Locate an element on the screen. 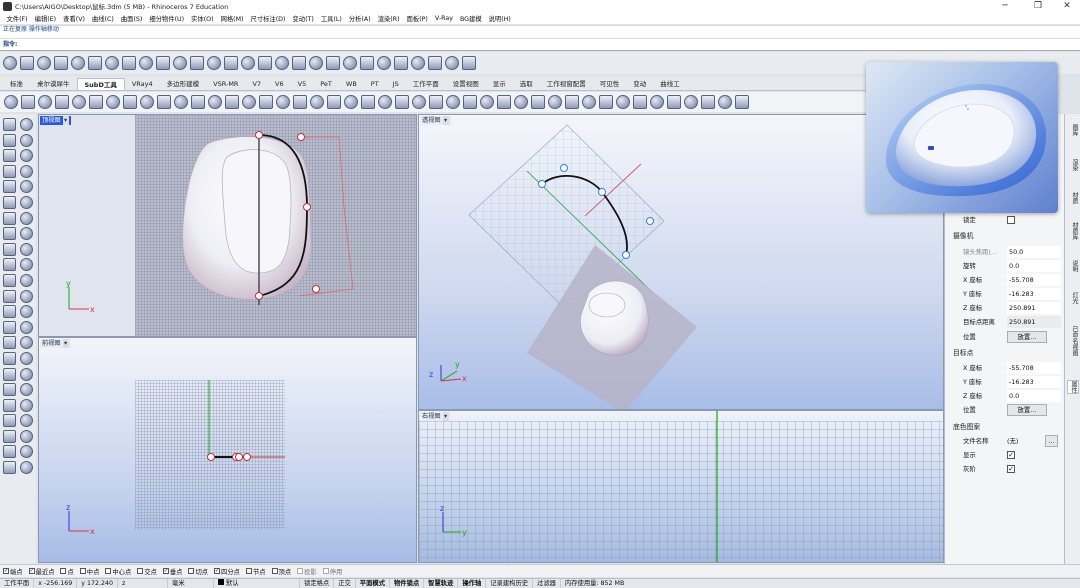 This screenshot has width=1080, height=588. front-viewport-label: 前视图 ▾ is located at coordinates (55, 343).